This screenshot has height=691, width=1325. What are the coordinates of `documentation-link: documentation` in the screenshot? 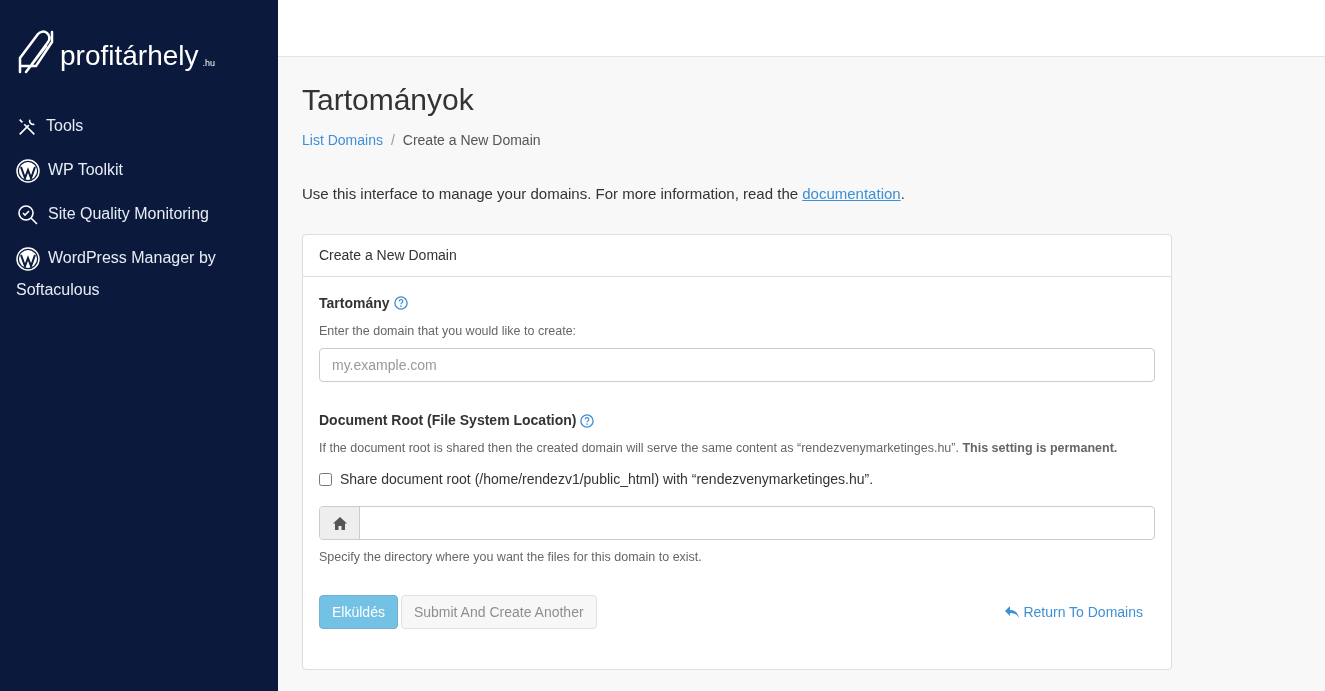 It's located at (851, 193).